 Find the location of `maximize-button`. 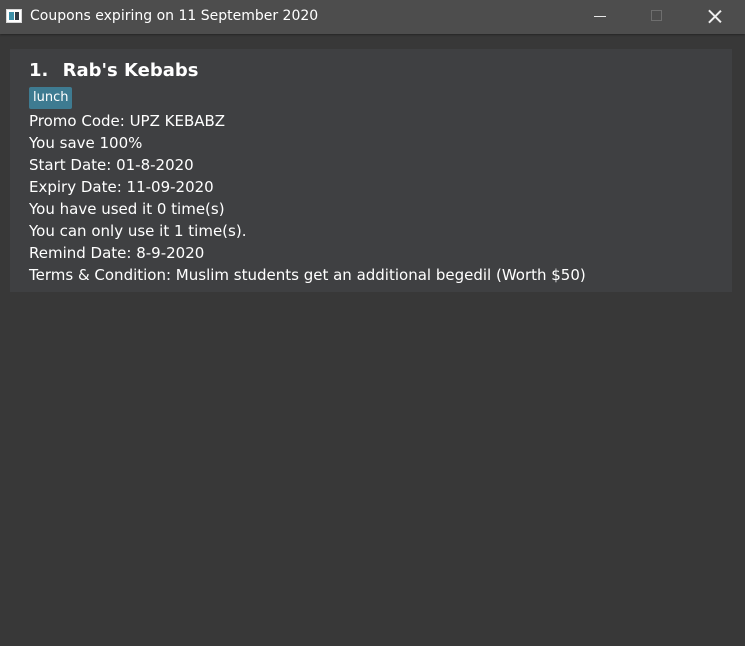

maximize-button is located at coordinates (657, 17).